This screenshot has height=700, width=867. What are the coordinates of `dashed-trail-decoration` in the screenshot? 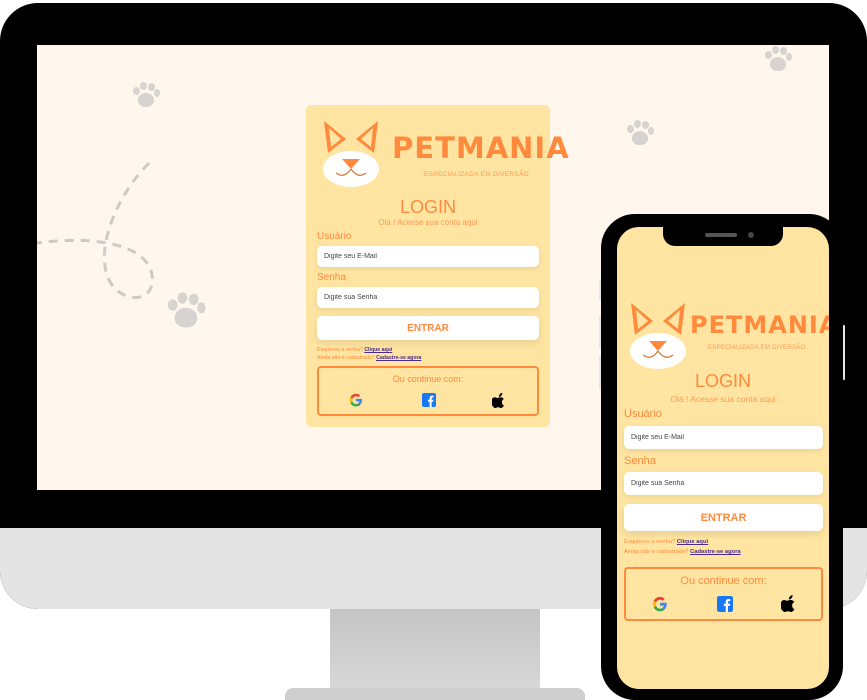 It's located at (95, 230).